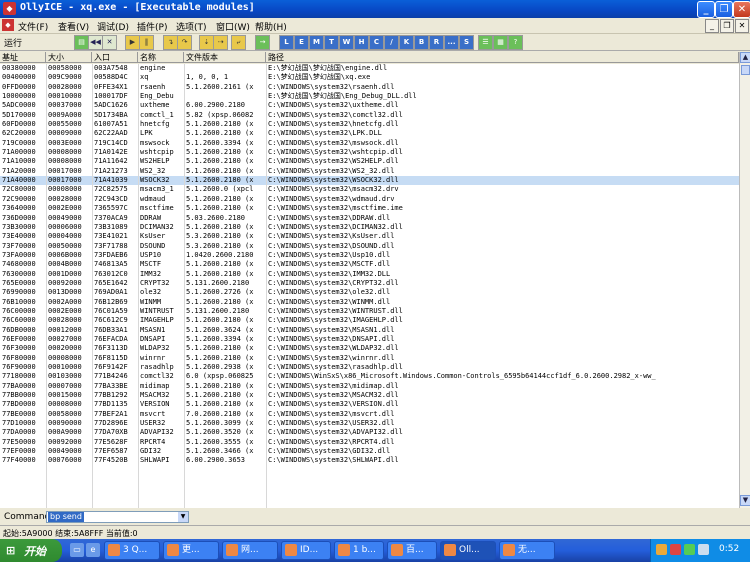  I want to click on restore-button: ❐, so click(724, 9).